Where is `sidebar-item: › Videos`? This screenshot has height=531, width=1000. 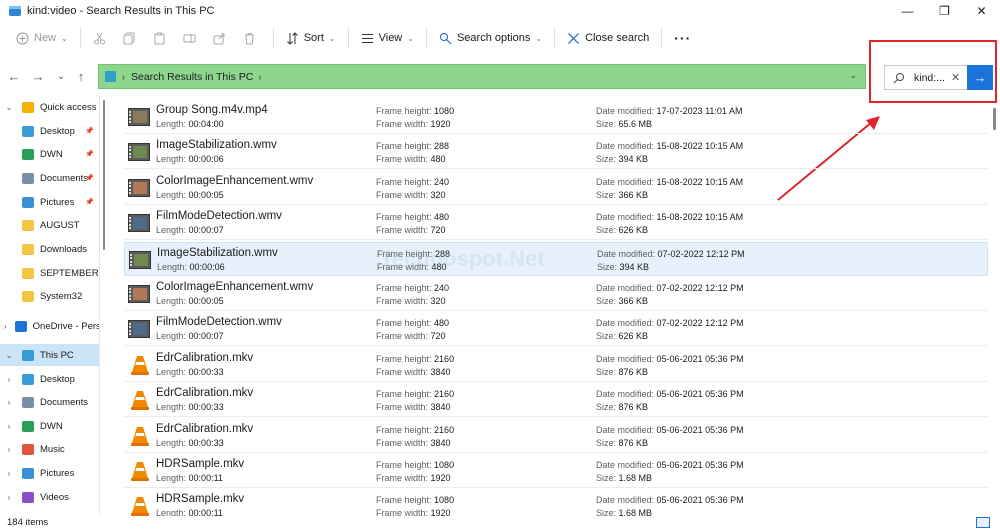
sidebar-item: › Videos is located at coordinates (49, 497).